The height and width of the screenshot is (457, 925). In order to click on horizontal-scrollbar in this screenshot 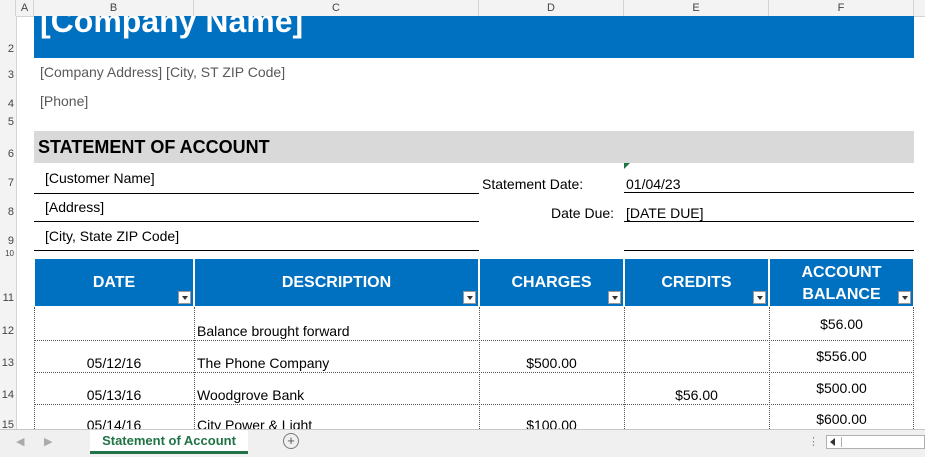, I will do `click(875, 442)`.